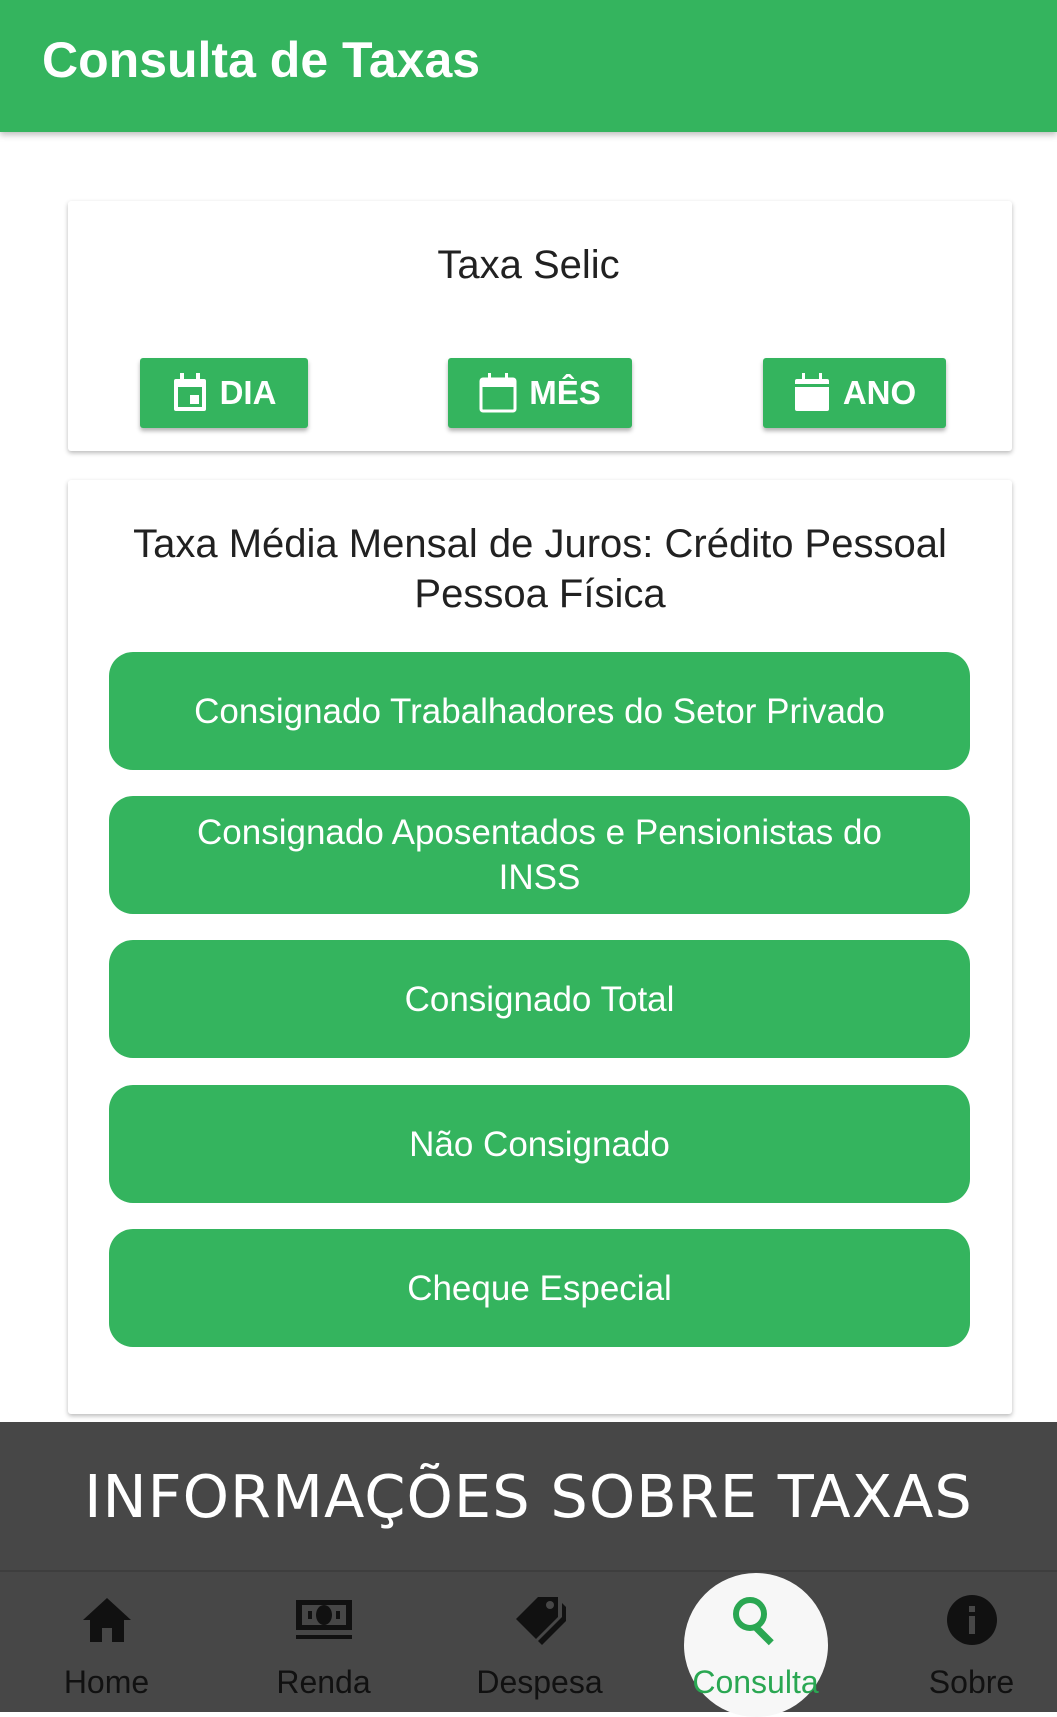 The image size is (1057, 1717). I want to click on nav-consulta: Consulta, so click(755, 1641).